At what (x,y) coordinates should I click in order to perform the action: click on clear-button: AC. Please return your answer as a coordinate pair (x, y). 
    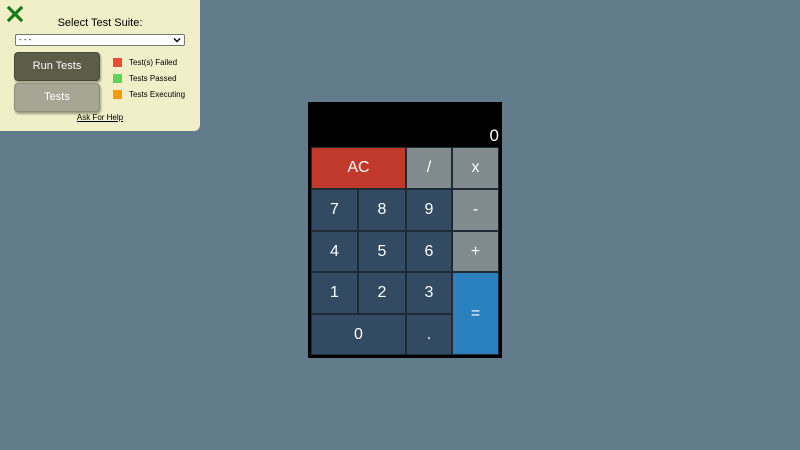
    Looking at the image, I should click on (358, 168).